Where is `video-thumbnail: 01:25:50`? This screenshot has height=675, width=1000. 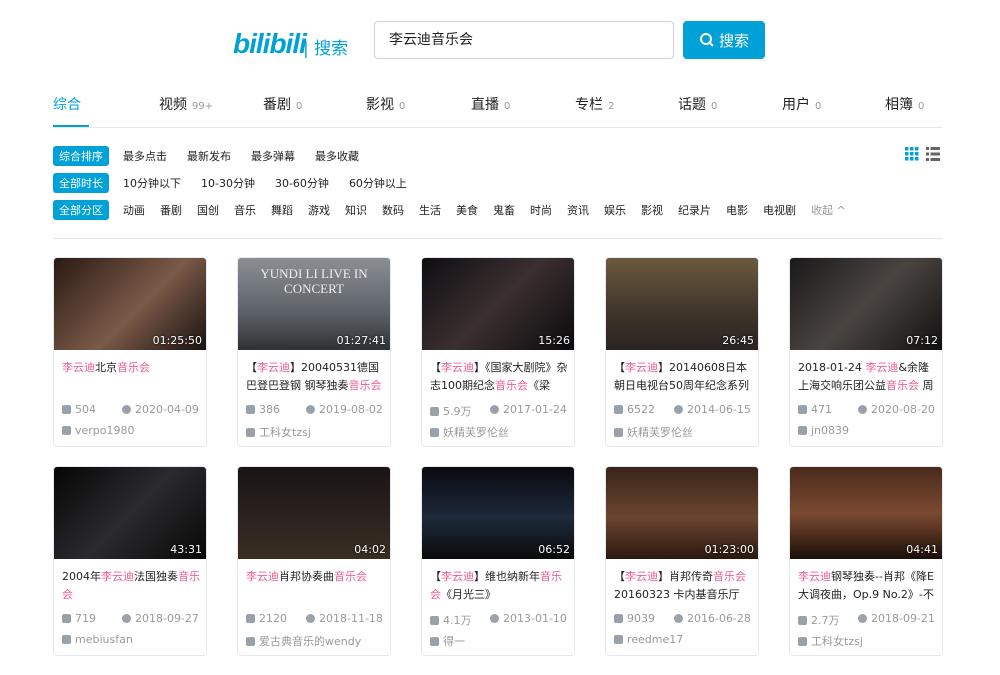
video-thumbnail: 01:25:50 is located at coordinates (130, 304).